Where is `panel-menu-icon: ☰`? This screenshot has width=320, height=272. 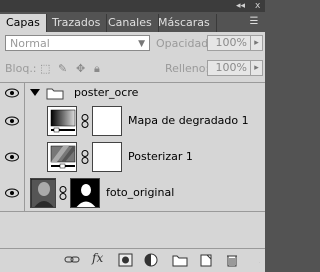
panel-menu-icon: ☰ is located at coordinates (254, 22).